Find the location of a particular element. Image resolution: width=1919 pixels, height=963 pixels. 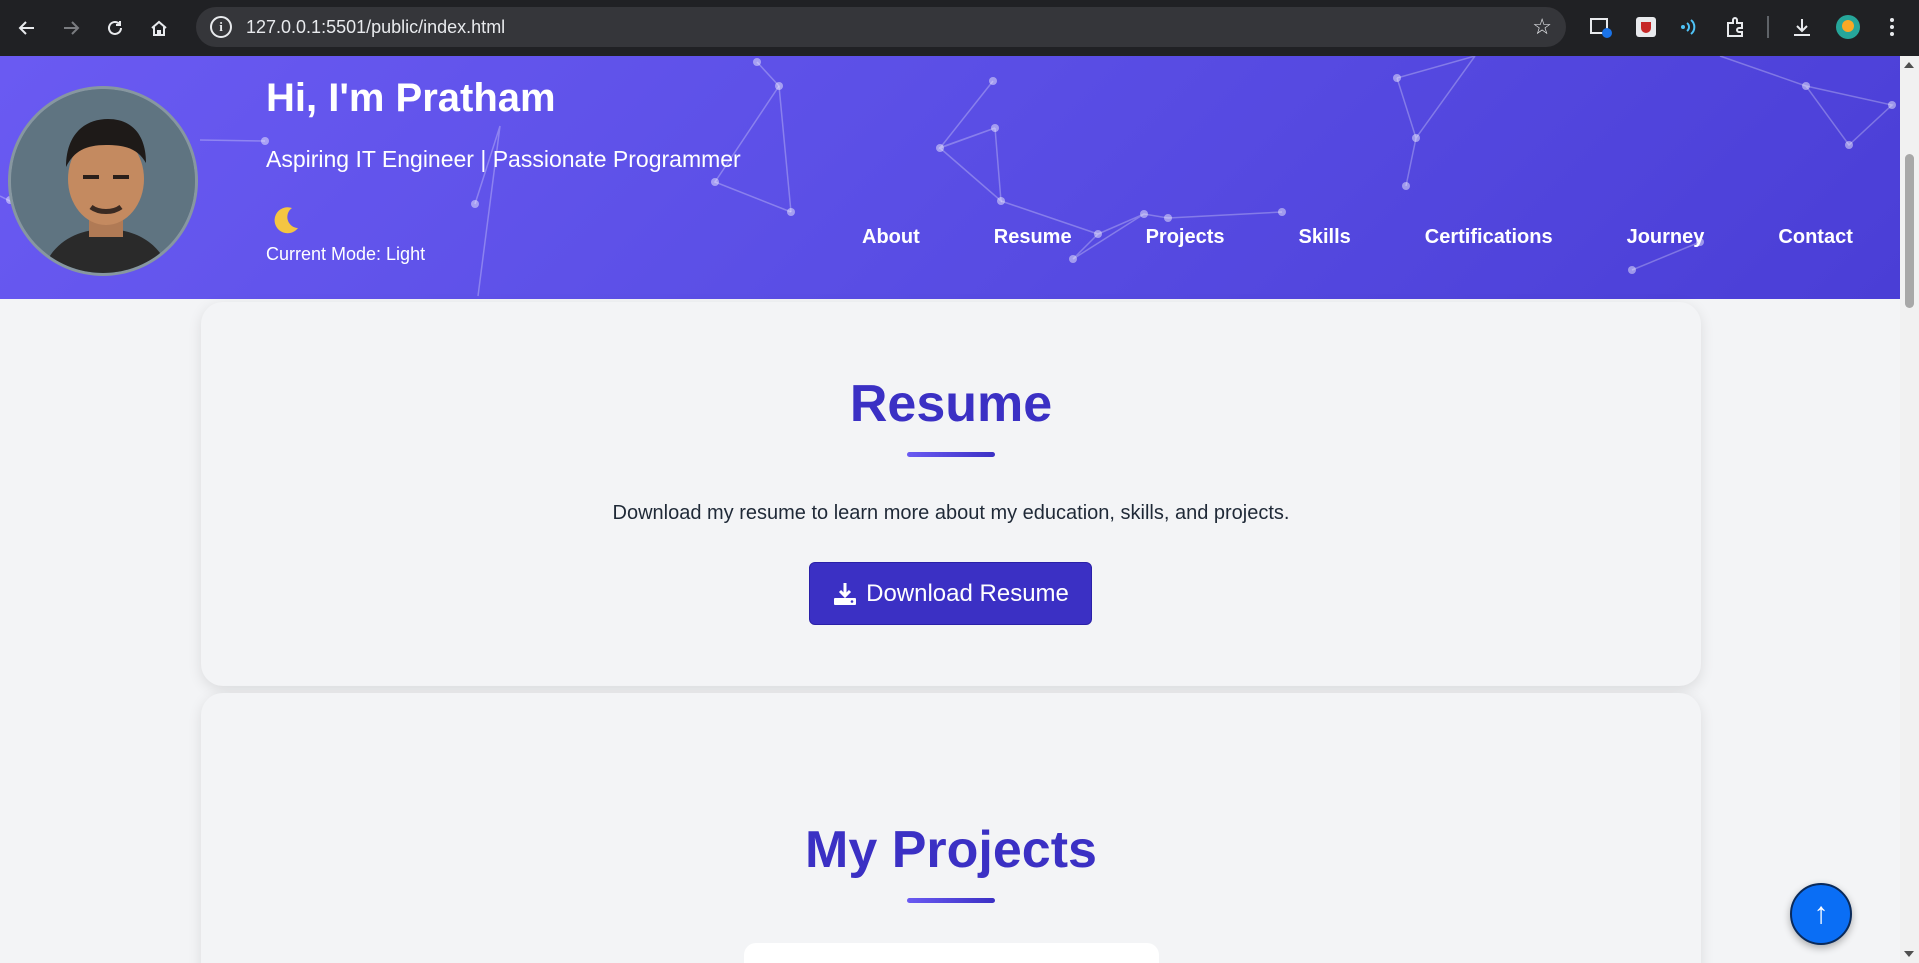

scroll-to-top-button: ↑ is located at coordinates (1821, 914).